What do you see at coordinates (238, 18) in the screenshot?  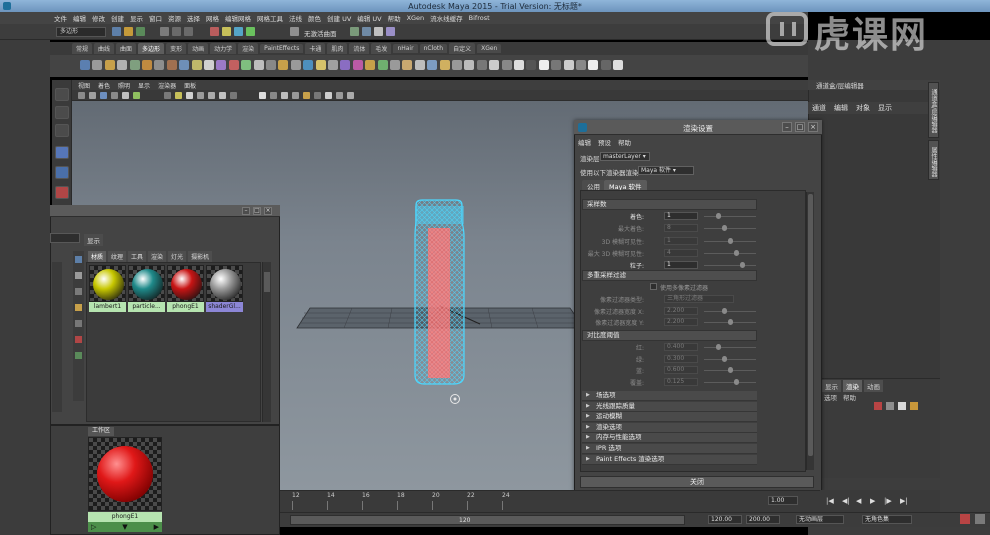 I see `menu-item-9: 编辑网格` at bounding box center [238, 18].